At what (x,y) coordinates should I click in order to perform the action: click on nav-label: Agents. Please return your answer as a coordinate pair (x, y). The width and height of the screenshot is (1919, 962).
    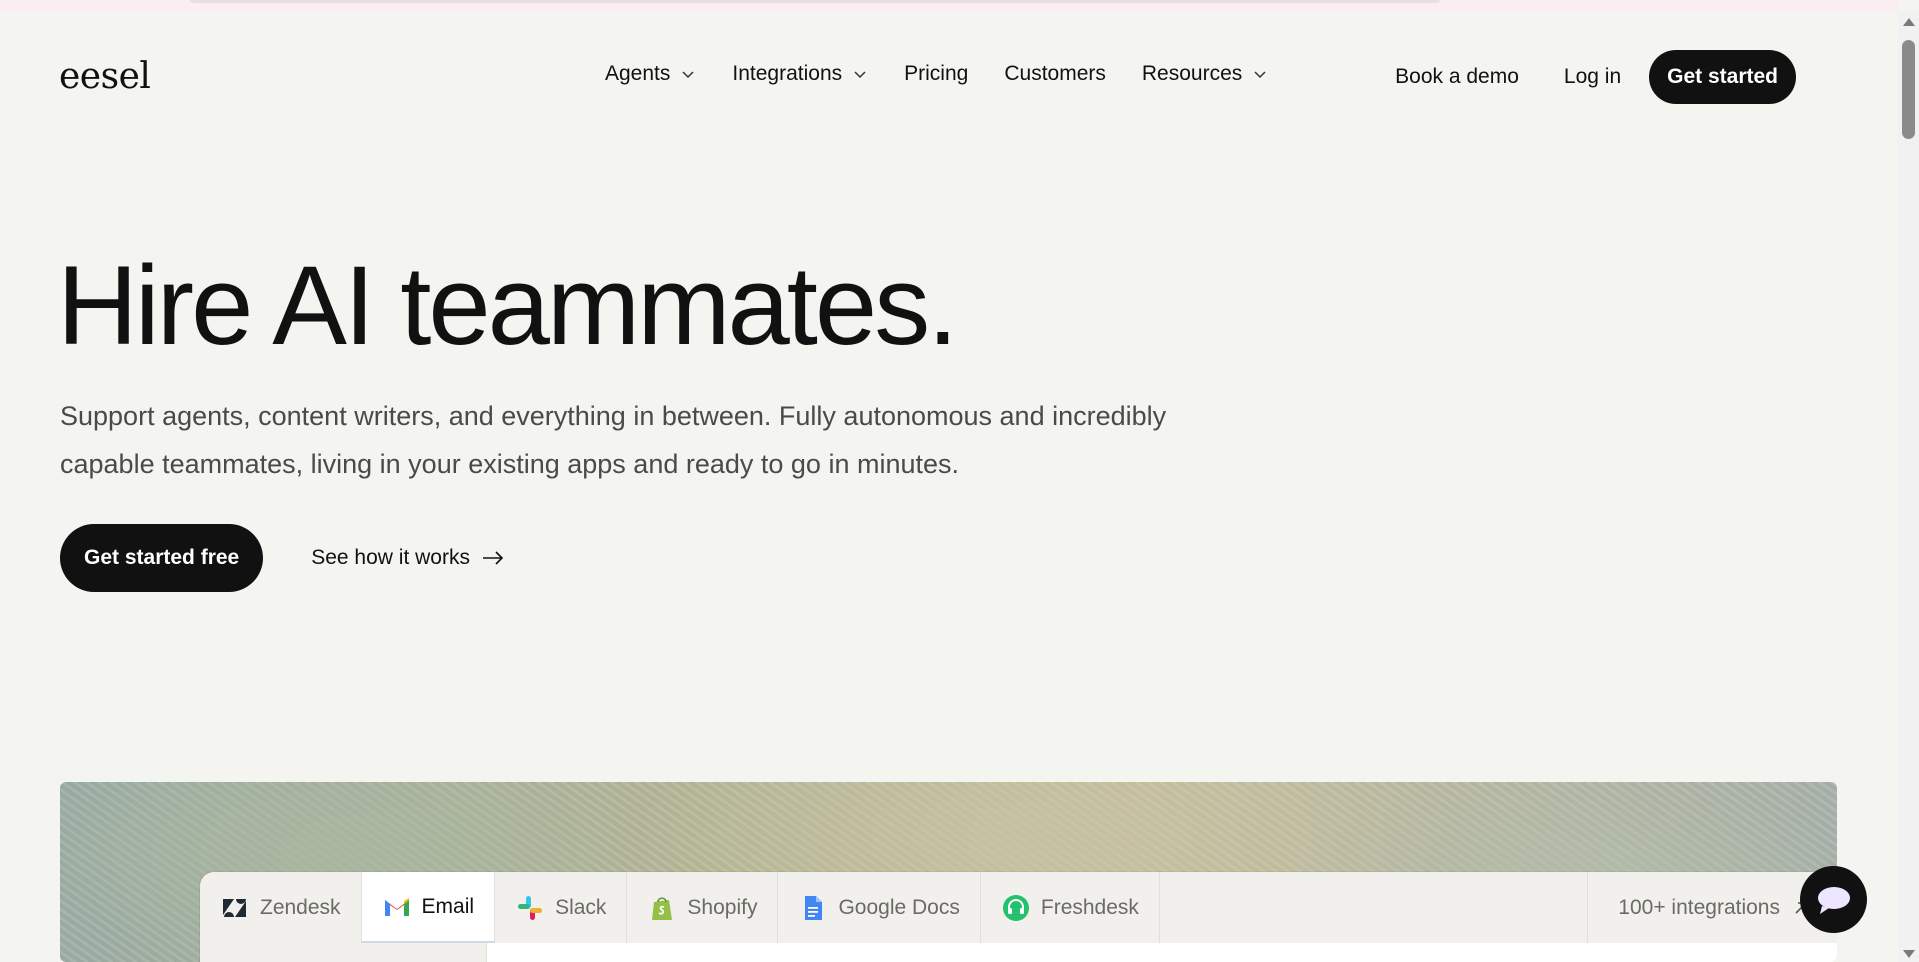
    Looking at the image, I should click on (638, 73).